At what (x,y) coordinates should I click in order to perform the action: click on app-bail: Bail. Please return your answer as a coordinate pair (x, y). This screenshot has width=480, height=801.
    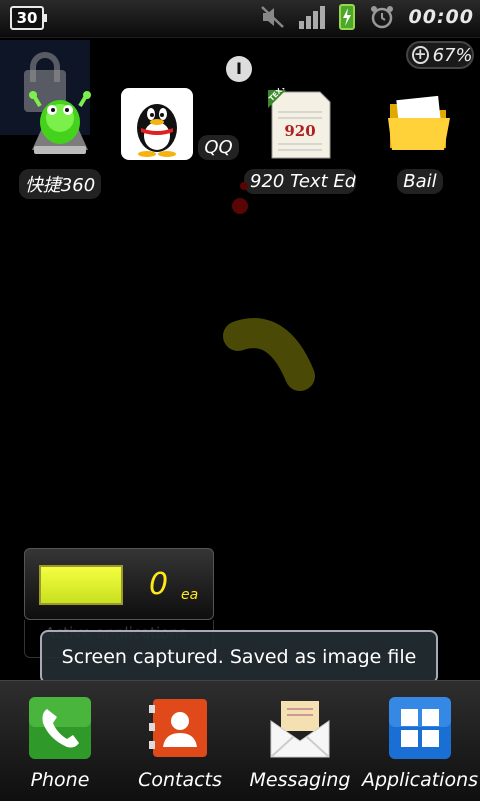
    Looking at the image, I should click on (420, 143).